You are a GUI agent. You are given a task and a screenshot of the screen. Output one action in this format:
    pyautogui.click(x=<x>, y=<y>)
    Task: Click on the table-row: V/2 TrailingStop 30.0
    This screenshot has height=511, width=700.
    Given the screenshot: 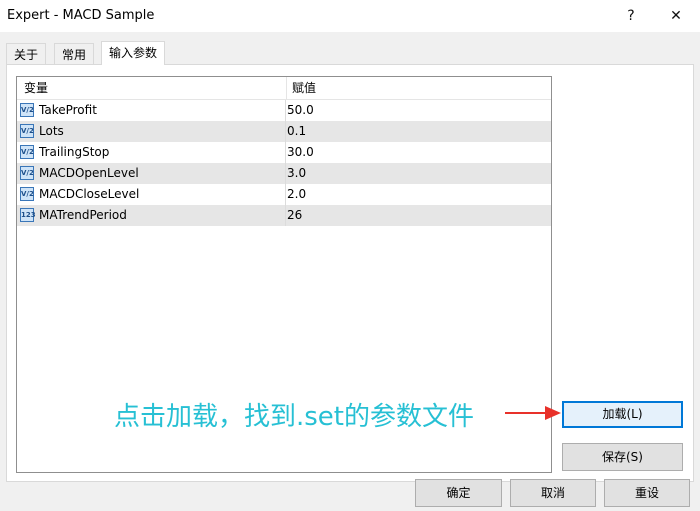 What is the action you would take?
    pyautogui.click(x=284, y=152)
    